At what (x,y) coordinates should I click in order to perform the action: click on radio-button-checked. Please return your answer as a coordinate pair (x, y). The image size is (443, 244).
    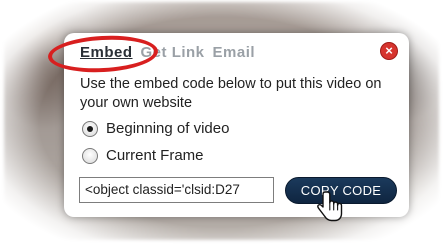
    Looking at the image, I should click on (90, 128).